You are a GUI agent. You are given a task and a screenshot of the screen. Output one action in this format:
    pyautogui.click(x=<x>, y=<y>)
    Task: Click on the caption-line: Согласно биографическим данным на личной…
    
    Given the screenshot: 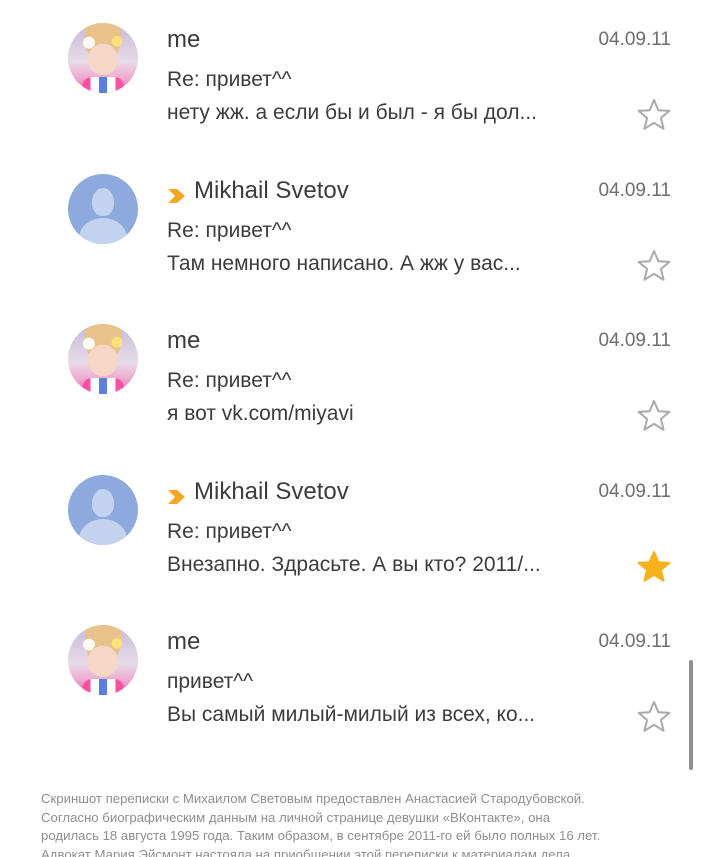 What is the action you would take?
    pyautogui.click(x=296, y=817)
    